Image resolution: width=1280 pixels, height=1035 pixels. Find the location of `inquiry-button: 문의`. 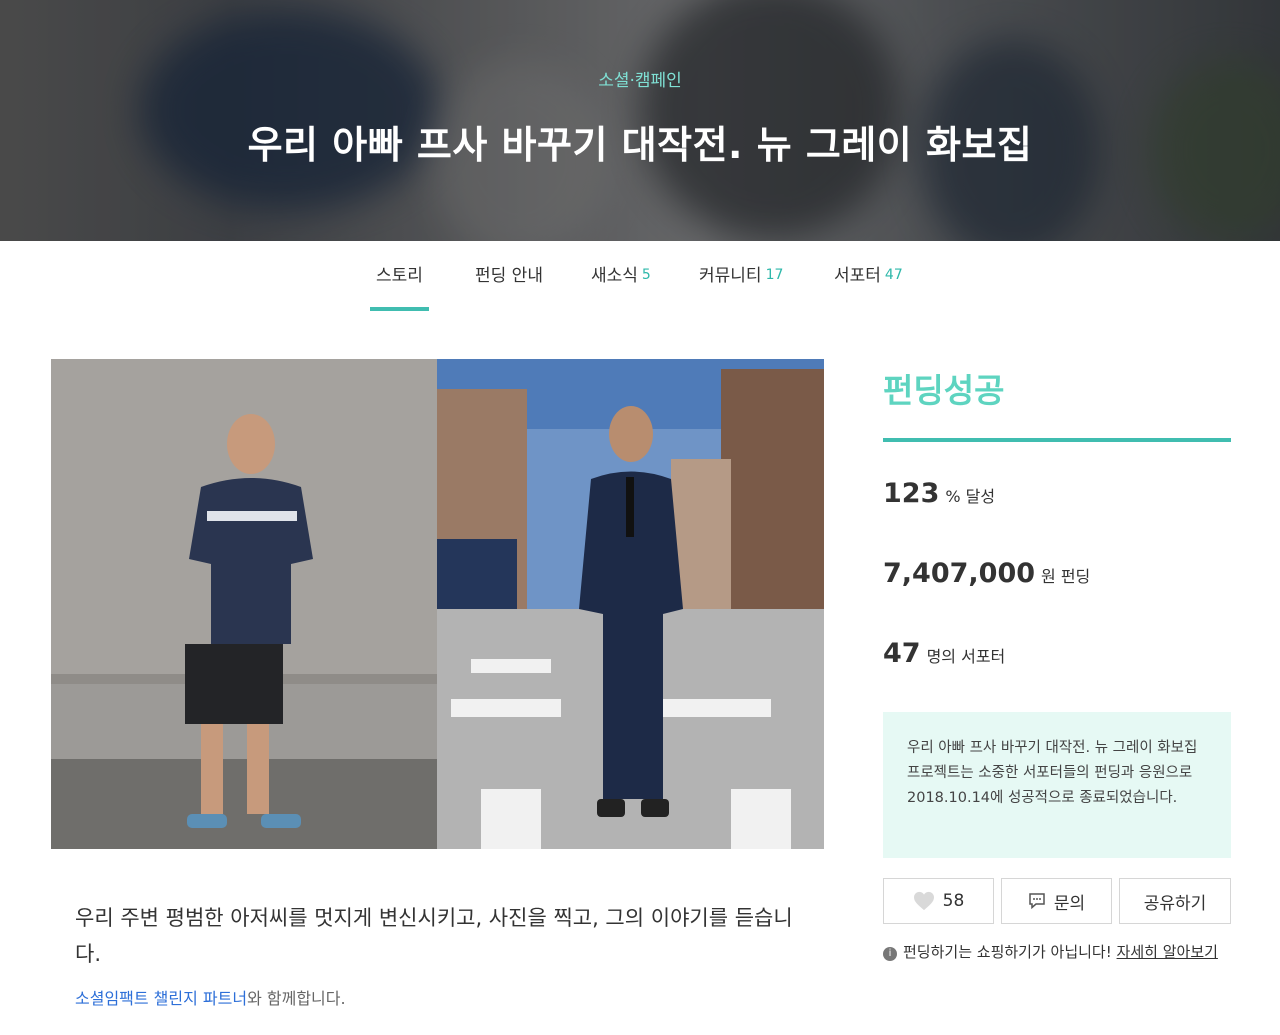

inquiry-button: 문의 is located at coordinates (1056, 901).